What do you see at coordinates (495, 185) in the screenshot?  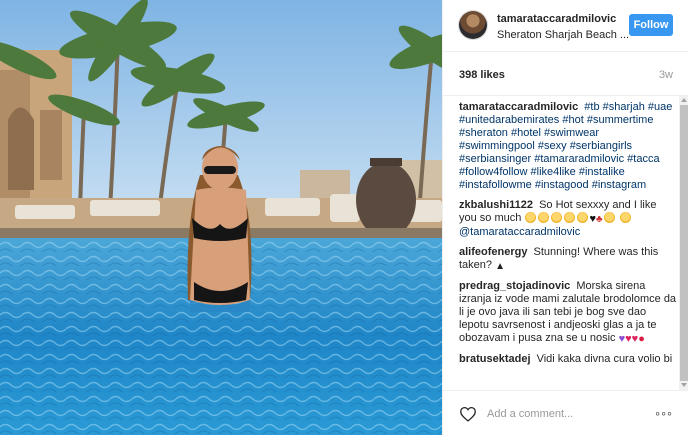 I see `hashtag: #instafollowme` at bounding box center [495, 185].